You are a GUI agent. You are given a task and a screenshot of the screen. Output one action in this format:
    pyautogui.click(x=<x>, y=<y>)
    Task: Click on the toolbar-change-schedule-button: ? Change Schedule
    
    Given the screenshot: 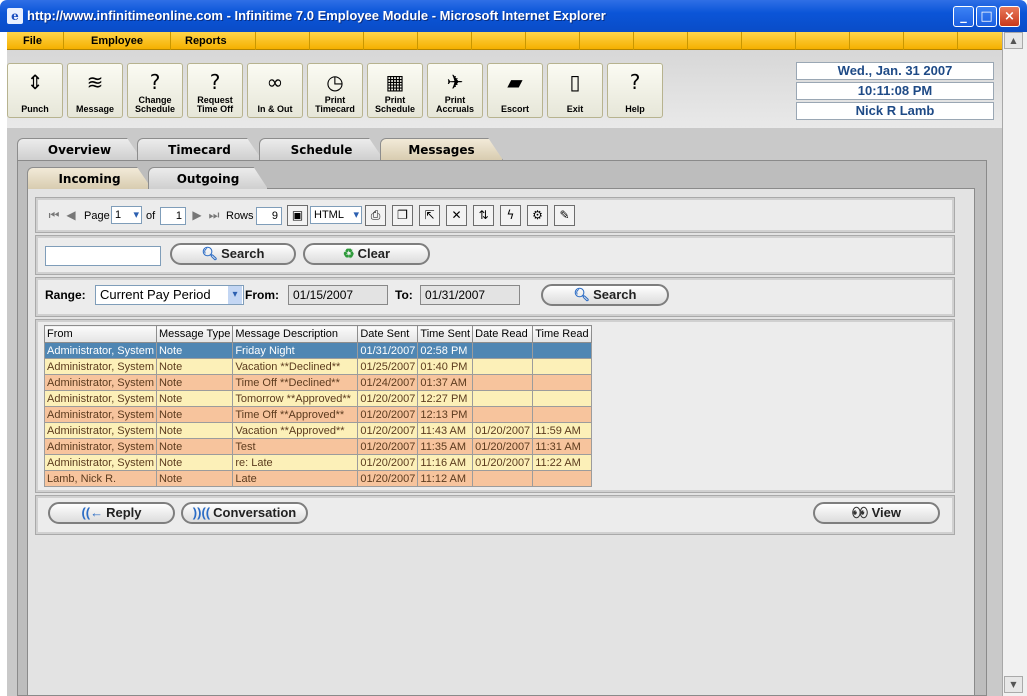 What is the action you would take?
    pyautogui.click(x=155, y=90)
    